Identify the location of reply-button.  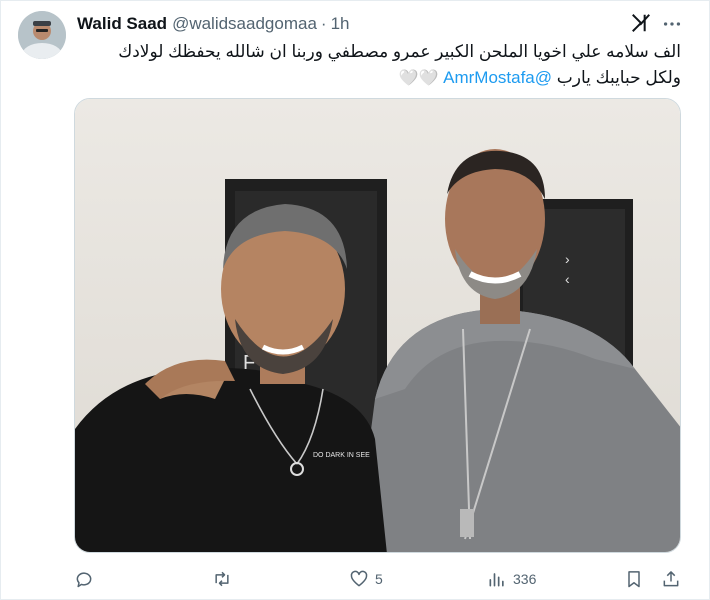
(87, 579).